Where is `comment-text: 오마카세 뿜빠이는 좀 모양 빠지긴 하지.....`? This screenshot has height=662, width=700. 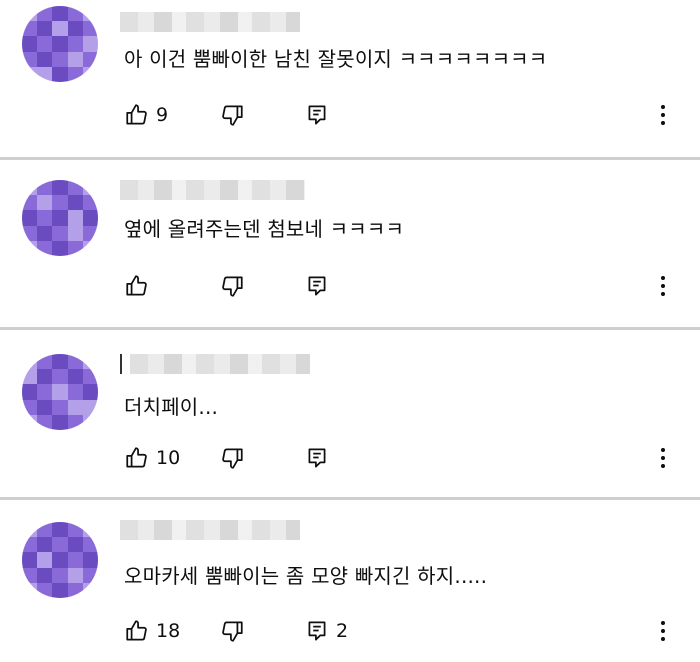 comment-text: 오마카세 뿜빠이는 좀 모양 빠지긴 하지..... is located at coordinates (306, 576).